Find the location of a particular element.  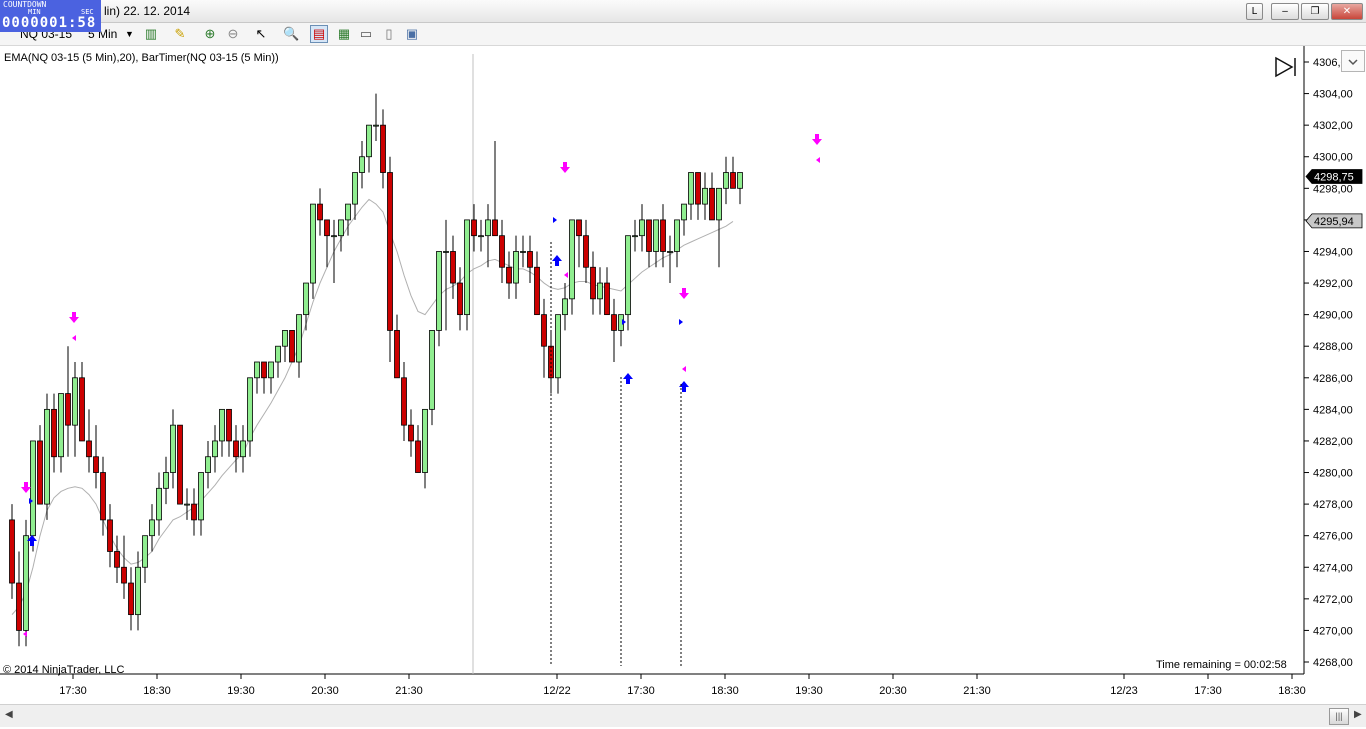

scroll-left-icon: ◀ is located at coordinates (9, 714).